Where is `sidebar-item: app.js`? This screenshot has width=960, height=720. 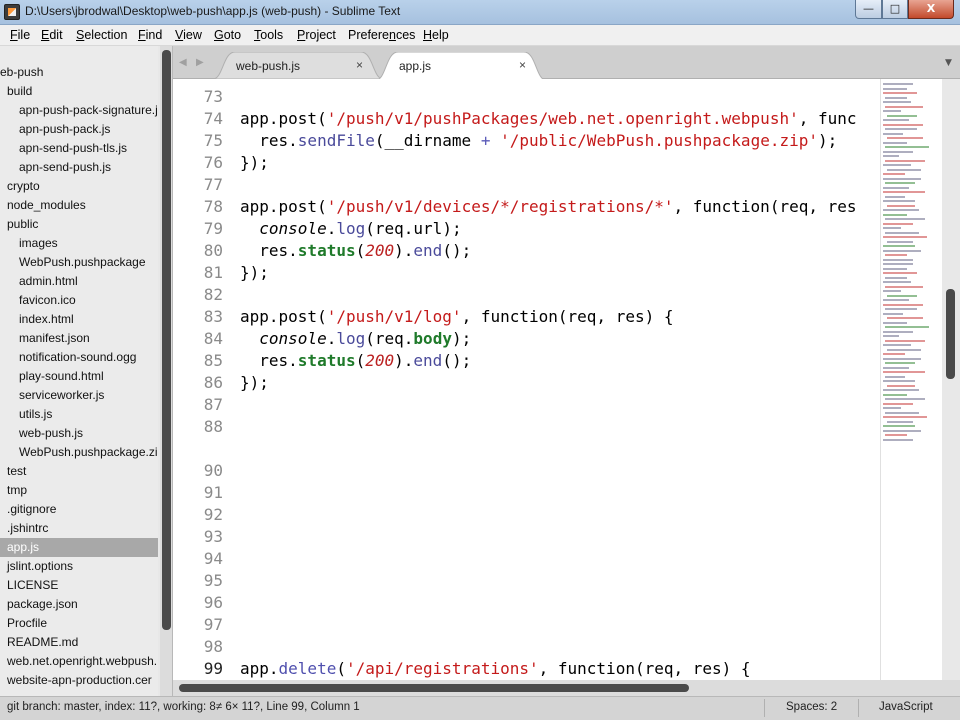 sidebar-item: app.js is located at coordinates (79, 547).